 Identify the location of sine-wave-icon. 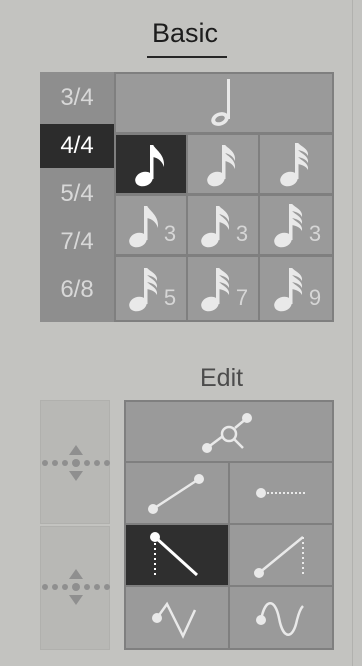
(280, 618).